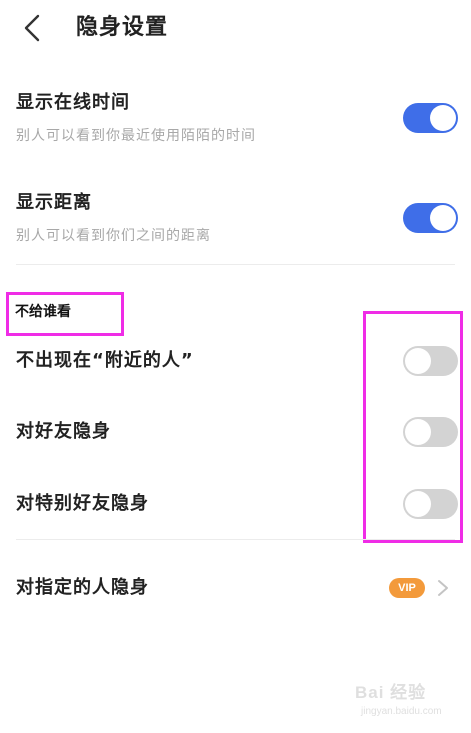 Image resolution: width=471 pixels, height=733 pixels. What do you see at coordinates (136, 136) in the screenshot?
I see `setting-subtitle: 别人可以看到你最近使用陌陌的时间` at bounding box center [136, 136].